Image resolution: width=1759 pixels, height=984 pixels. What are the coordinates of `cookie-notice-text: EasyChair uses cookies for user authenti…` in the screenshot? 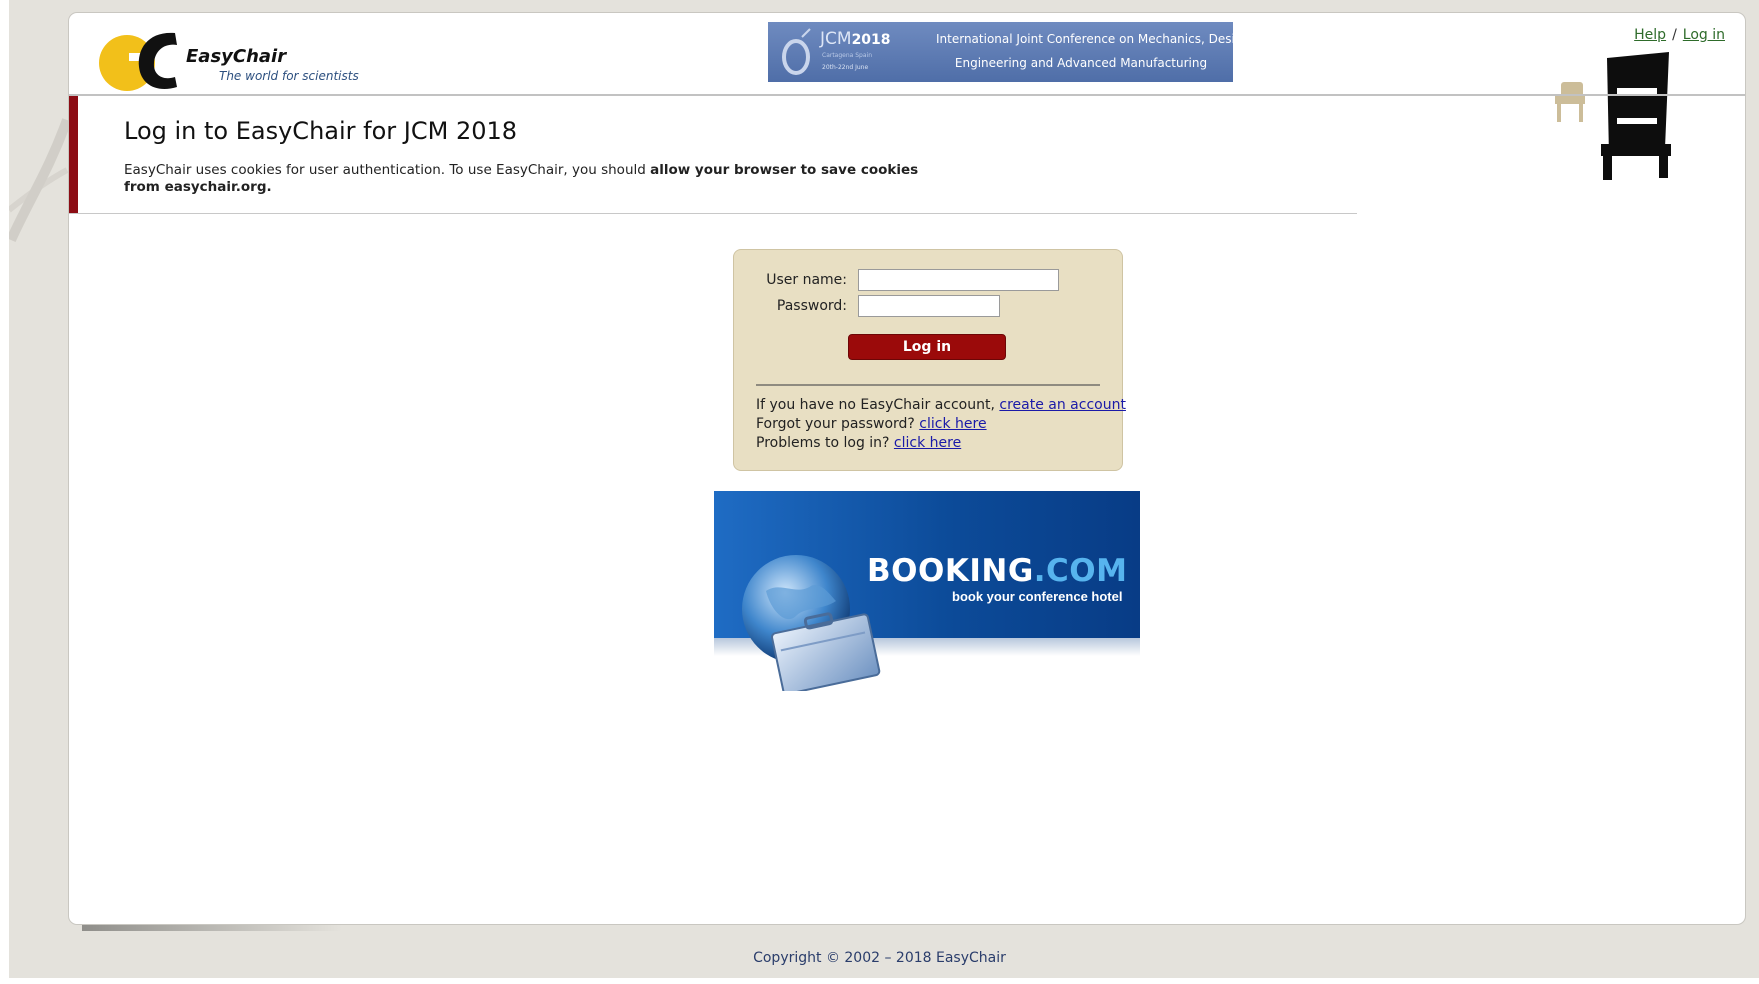 It's located at (387, 170).